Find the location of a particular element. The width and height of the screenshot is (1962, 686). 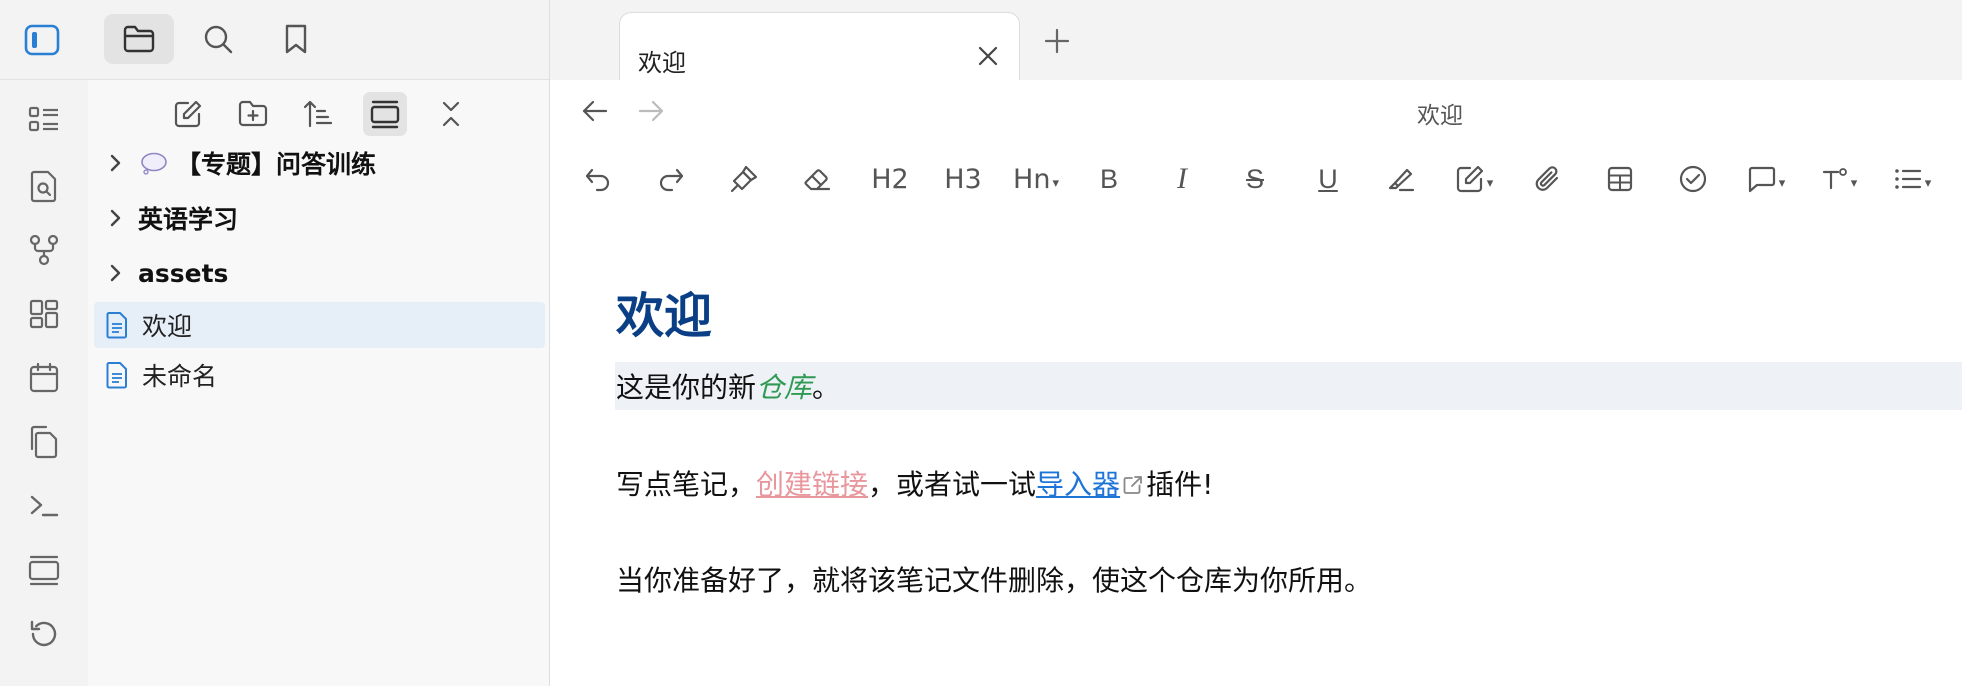

undo-button is located at coordinates (598, 179).